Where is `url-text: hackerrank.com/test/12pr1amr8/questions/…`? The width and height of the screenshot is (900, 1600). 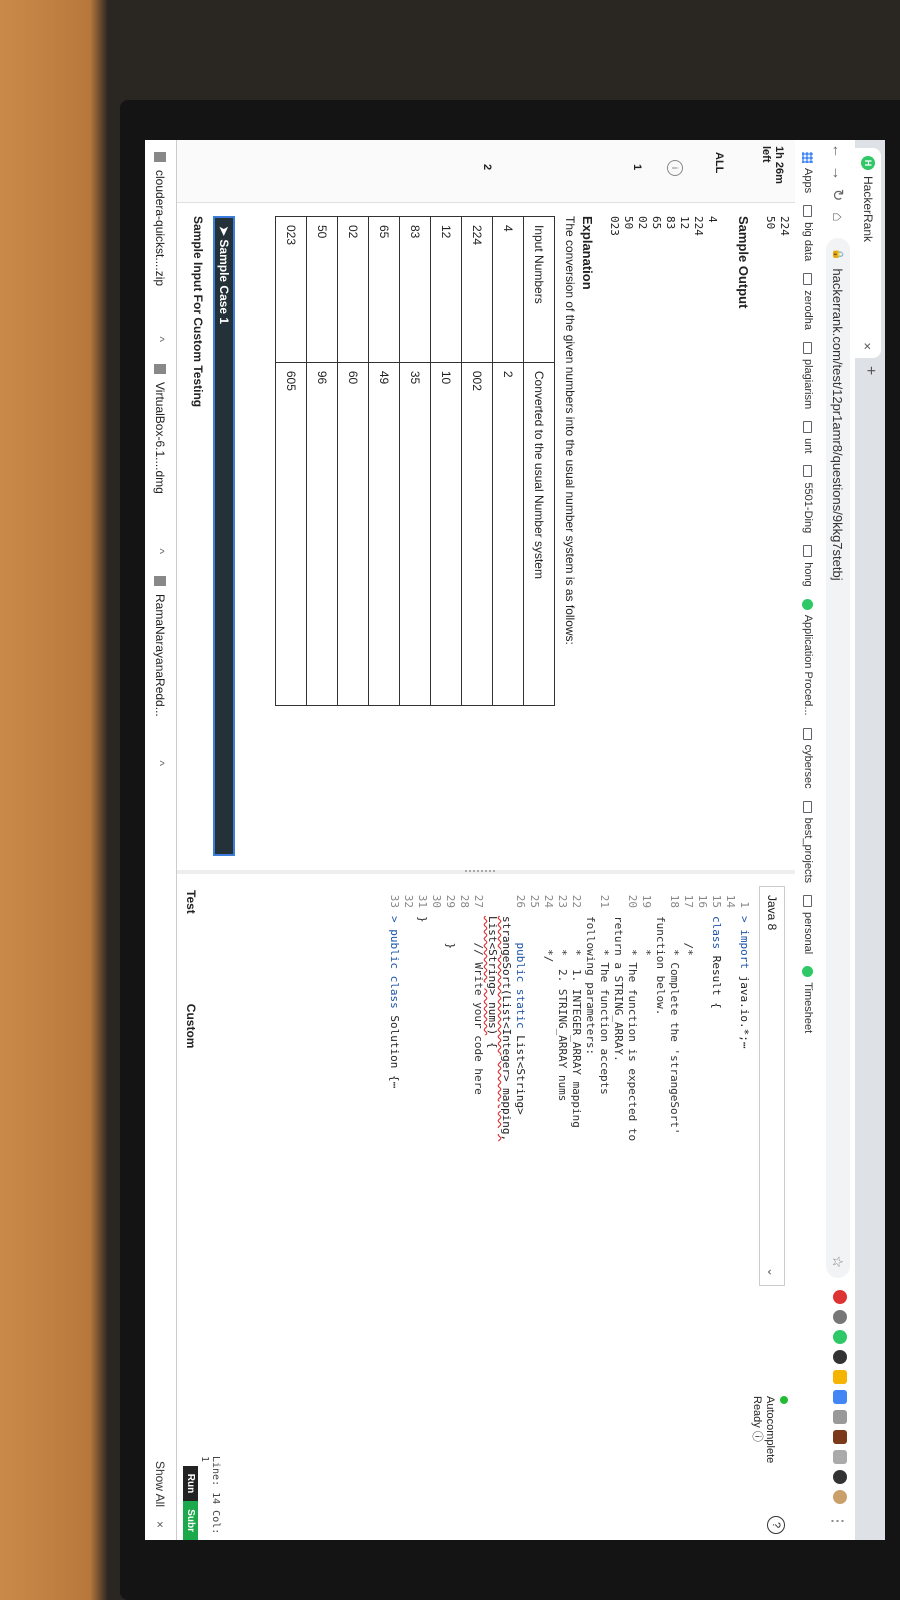
url-text: hackerrank.com/test/12pr1amr8/questions/… is located at coordinates (838, 424).